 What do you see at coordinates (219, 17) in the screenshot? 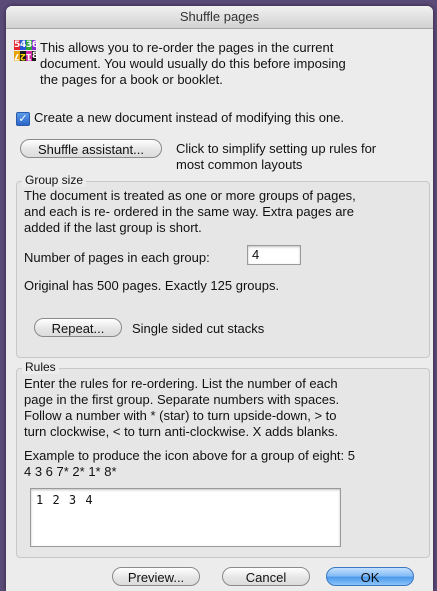
I see `window-title: Shuffle pages` at bounding box center [219, 17].